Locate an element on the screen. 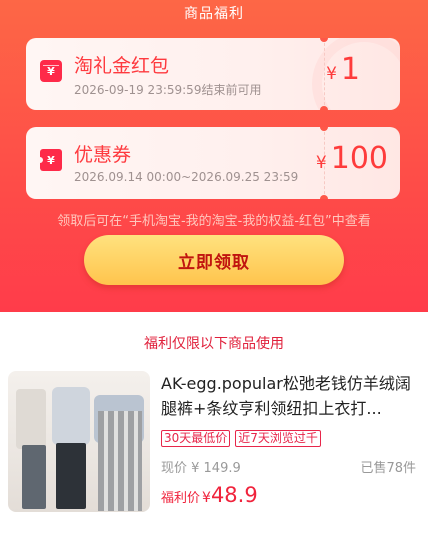 The image size is (428, 543). welfare-price-value: 48.9 is located at coordinates (234, 495).